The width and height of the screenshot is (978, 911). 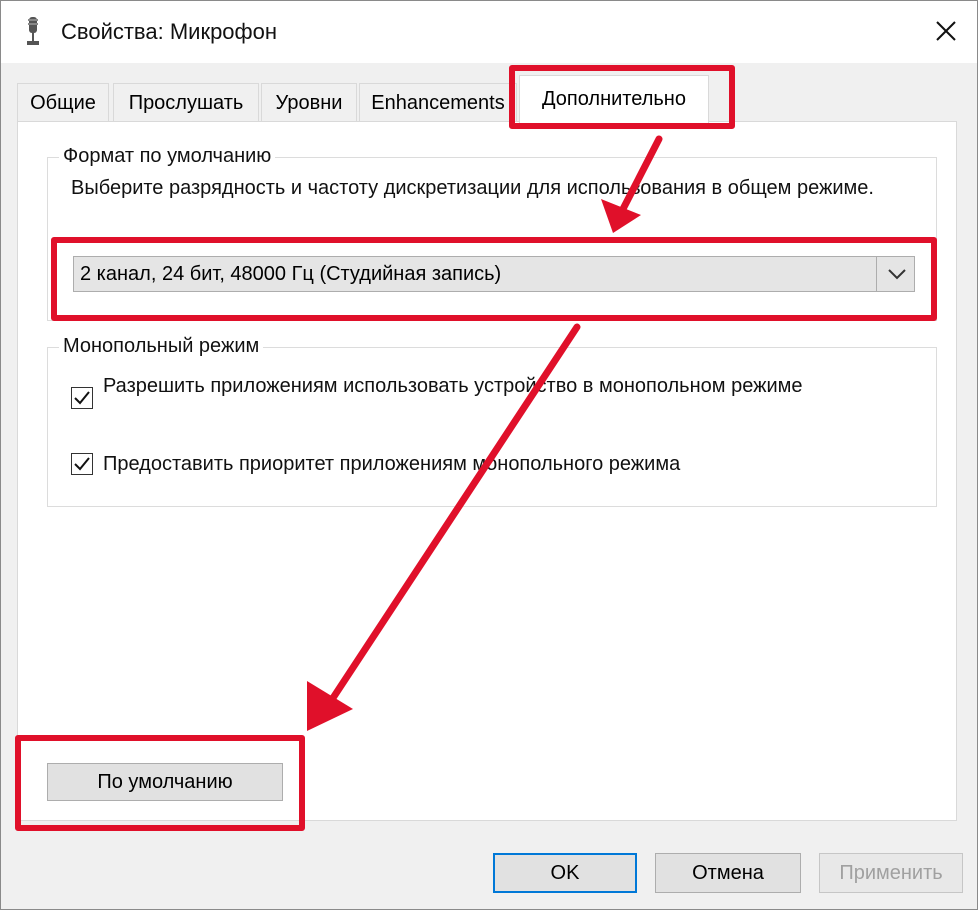 I want to click on tab-advanced: Дополнительно, so click(x=614, y=99).